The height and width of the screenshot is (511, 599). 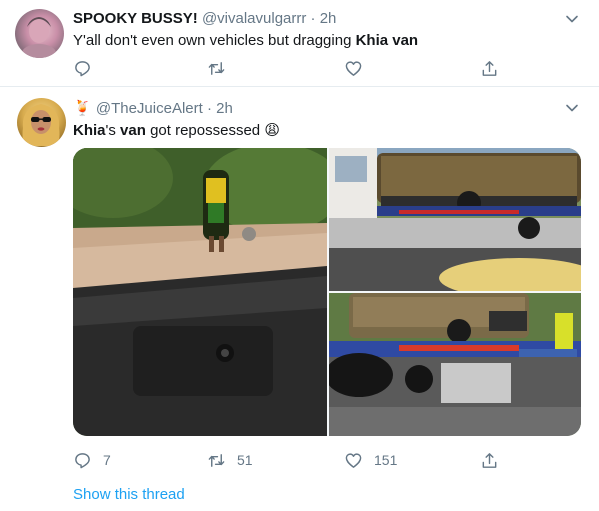 What do you see at coordinates (254, 18) in the screenshot?
I see `handle: @vivalavulgarrr` at bounding box center [254, 18].